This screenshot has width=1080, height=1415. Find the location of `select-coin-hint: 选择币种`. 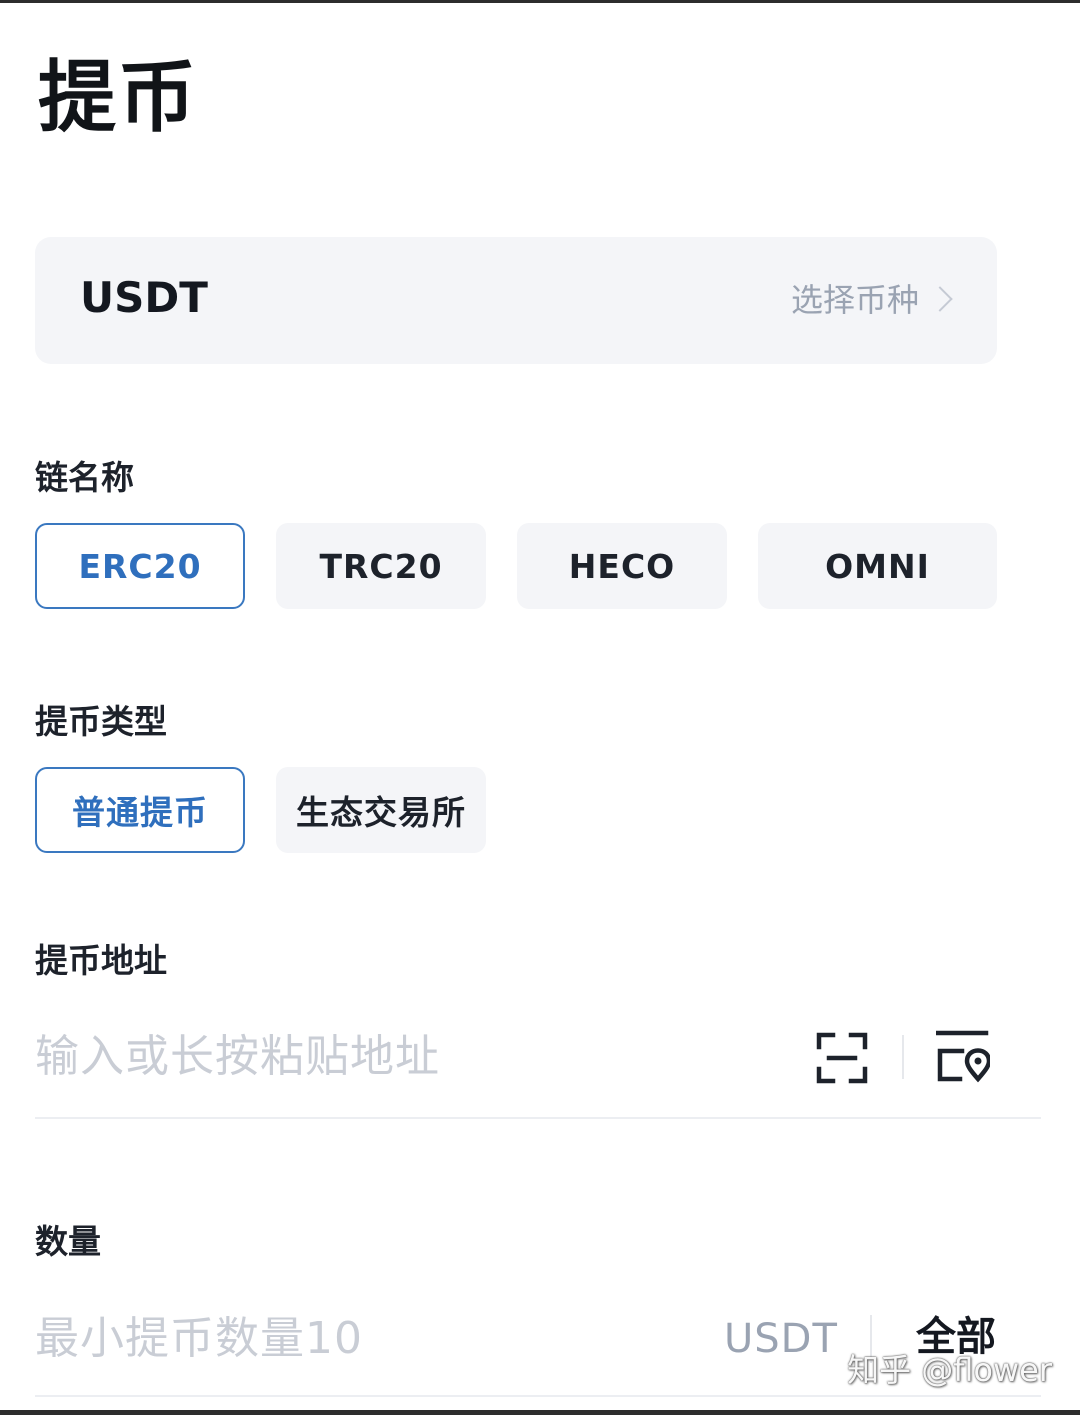

select-coin-hint: 选择币种 is located at coordinates (854, 300).